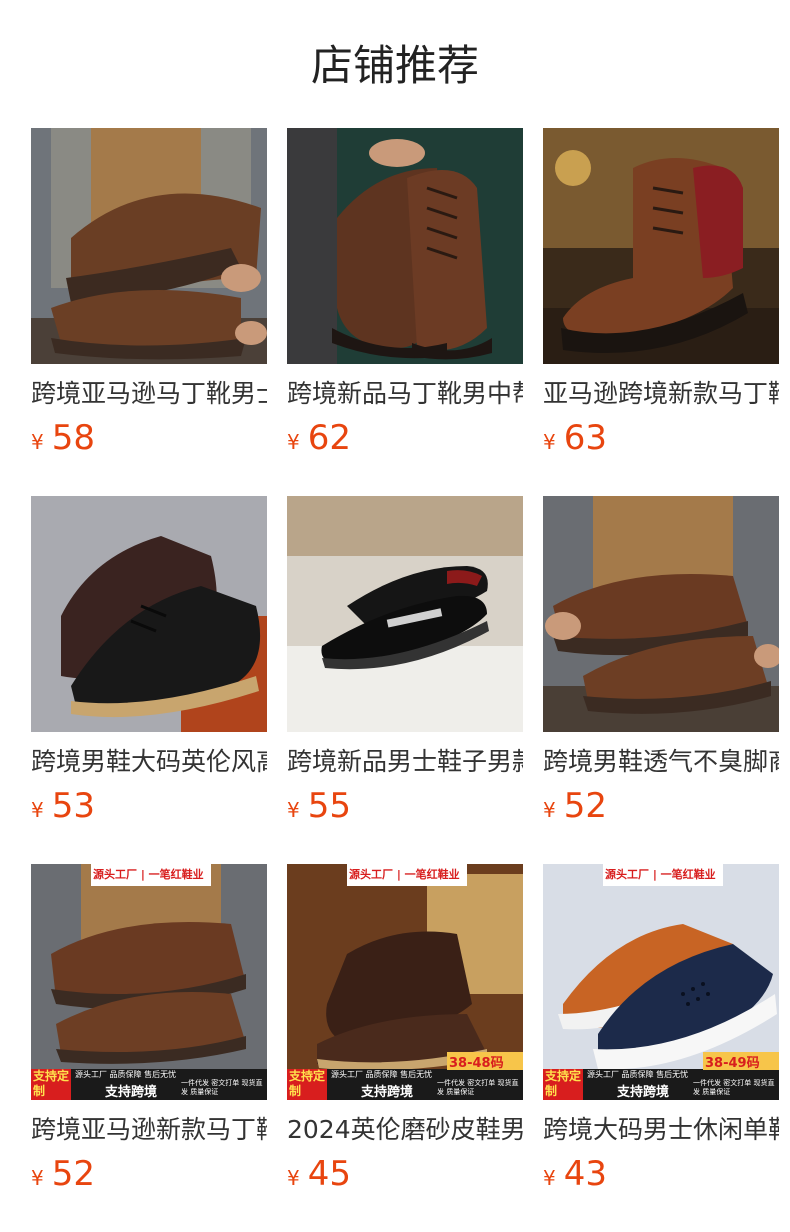 This screenshot has height=1232, width=790. I want to click on product-price: ¥62, so click(319, 438).